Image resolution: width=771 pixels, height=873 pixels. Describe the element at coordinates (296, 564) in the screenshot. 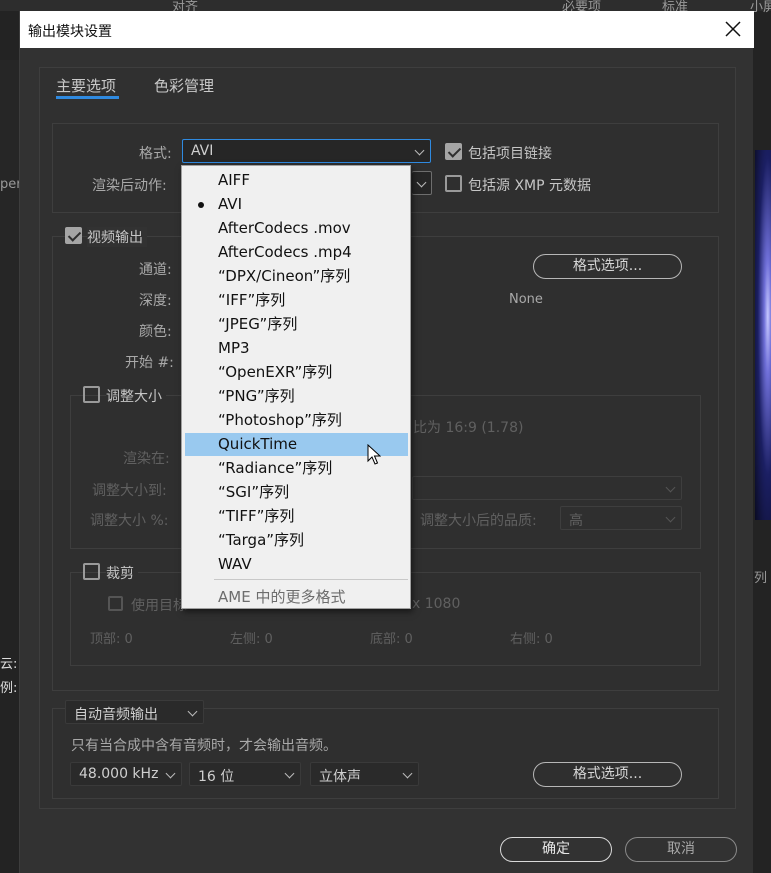

I see `format-option-wav: WAV` at that location.